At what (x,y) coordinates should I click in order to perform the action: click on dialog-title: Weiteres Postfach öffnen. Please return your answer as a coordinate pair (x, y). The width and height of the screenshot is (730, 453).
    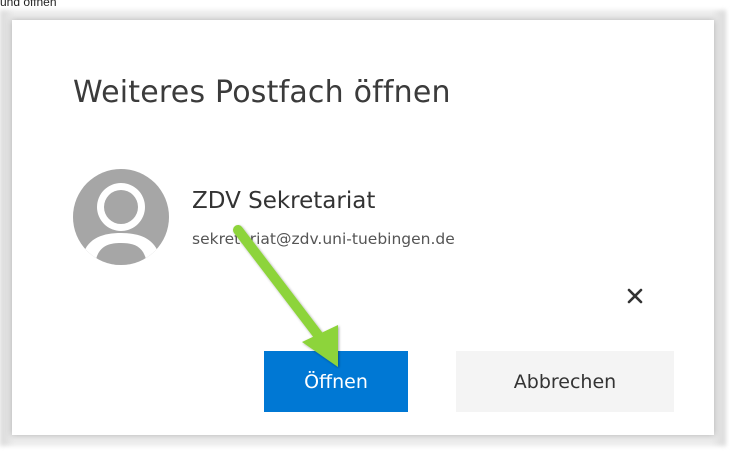
    Looking at the image, I should click on (262, 92).